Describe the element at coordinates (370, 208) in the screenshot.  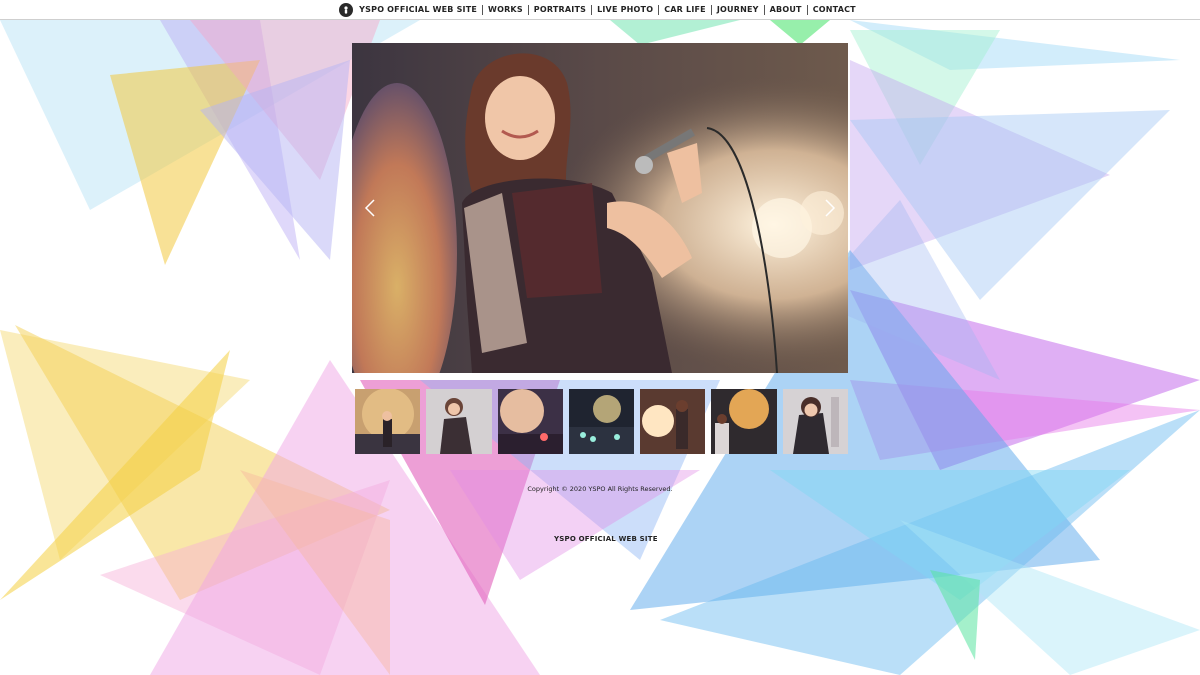
I see `chevron-left-icon` at that location.